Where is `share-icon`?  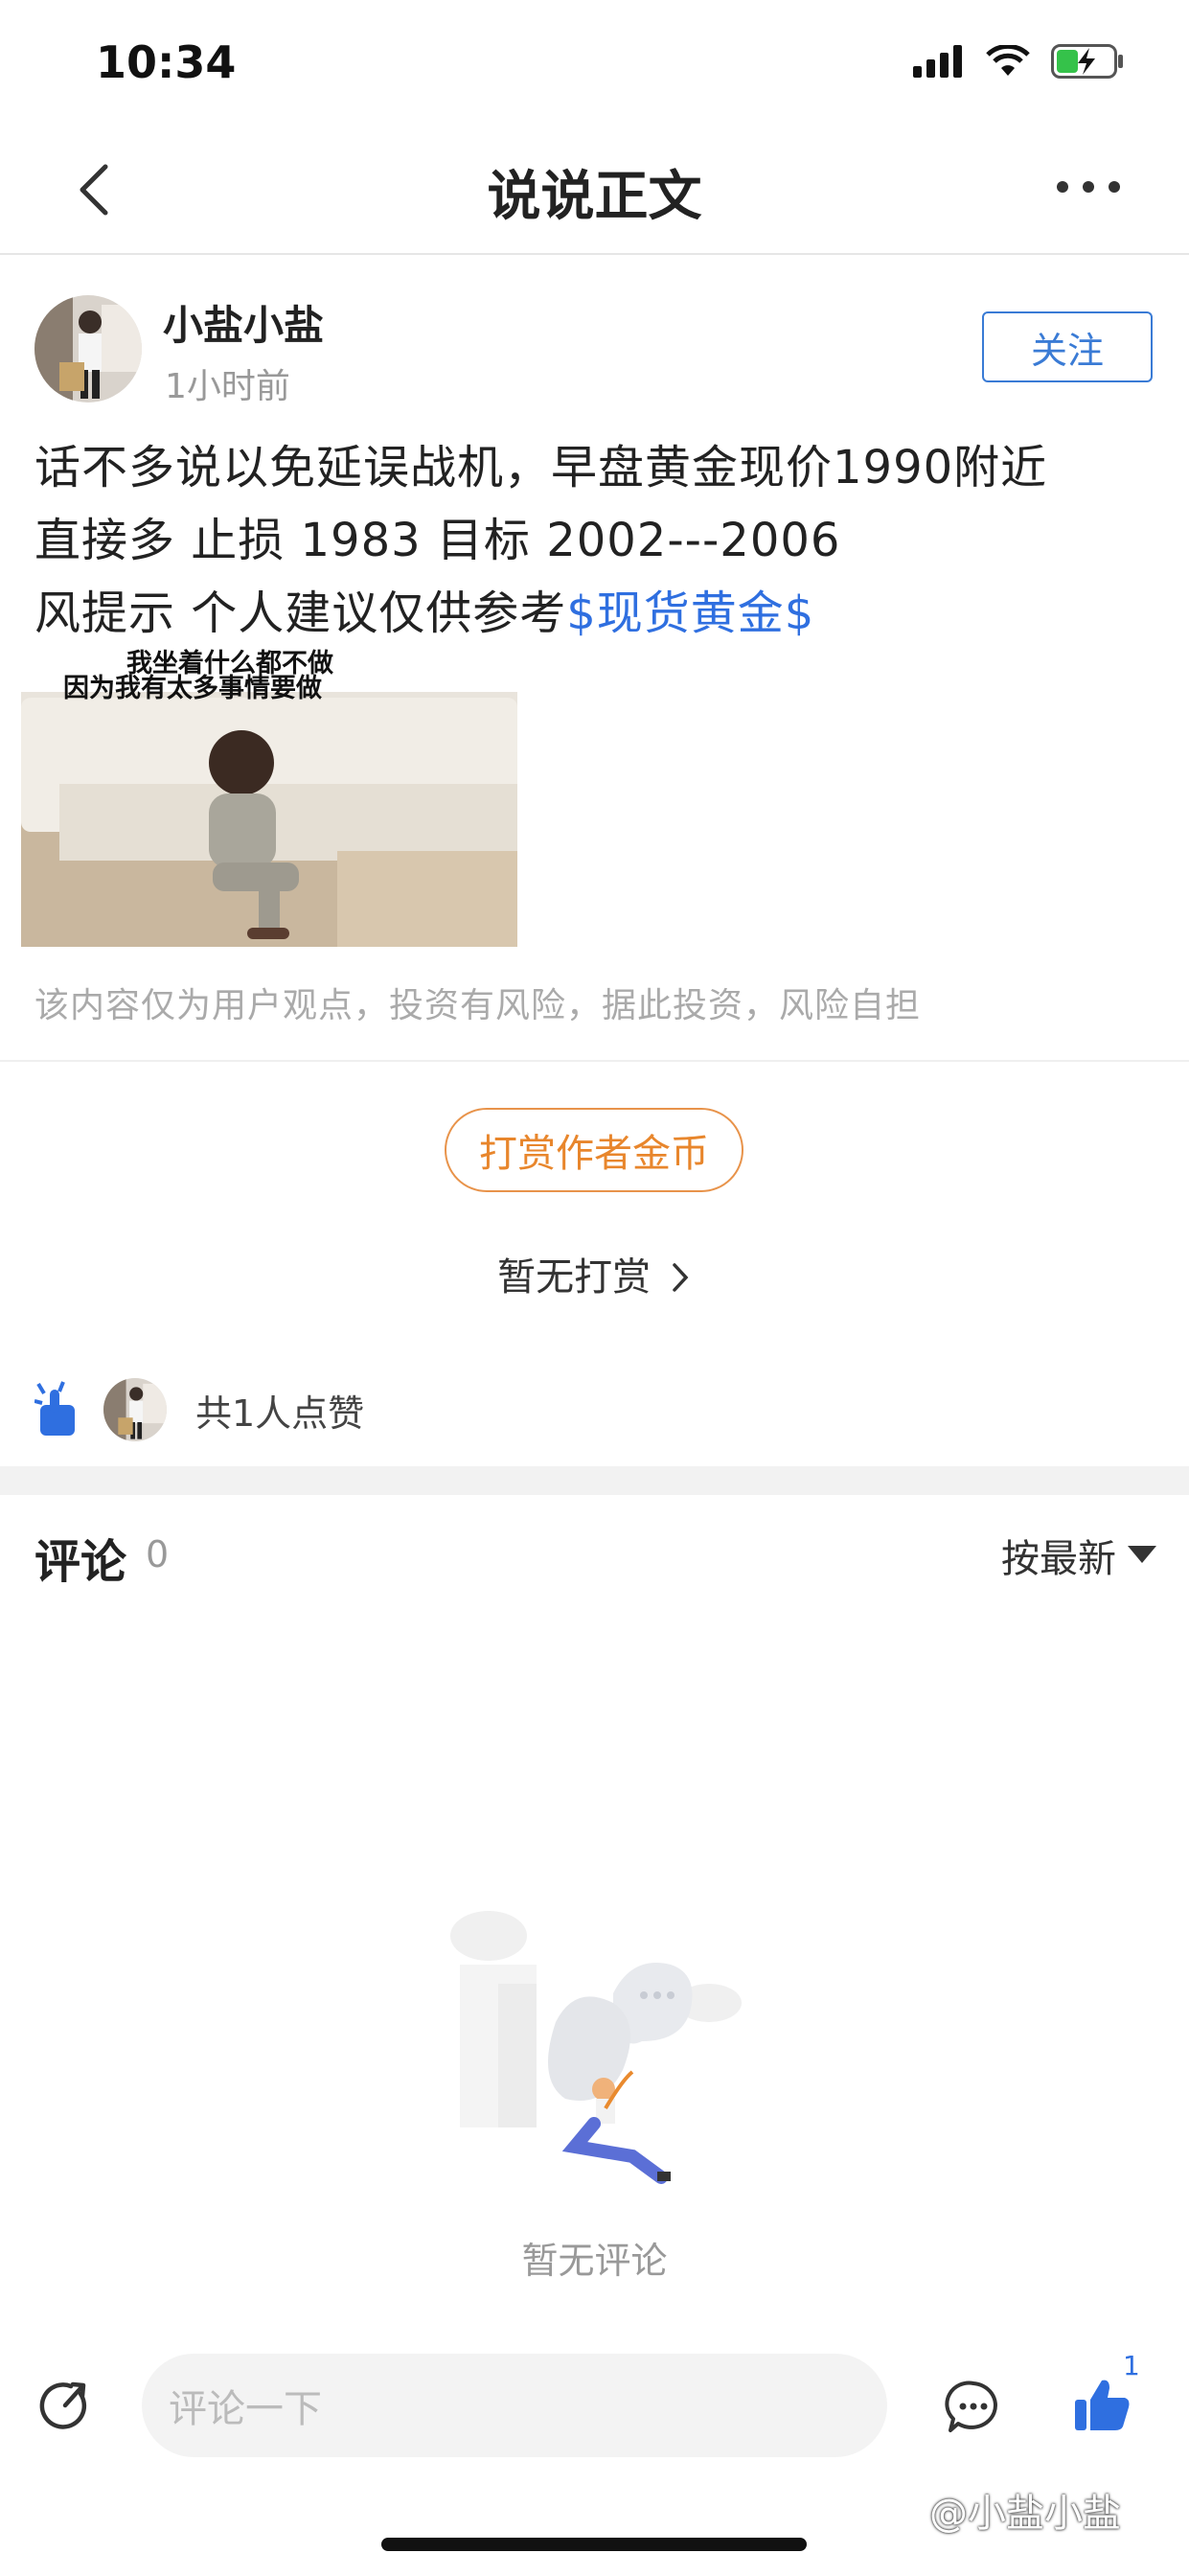 share-icon is located at coordinates (63, 2405).